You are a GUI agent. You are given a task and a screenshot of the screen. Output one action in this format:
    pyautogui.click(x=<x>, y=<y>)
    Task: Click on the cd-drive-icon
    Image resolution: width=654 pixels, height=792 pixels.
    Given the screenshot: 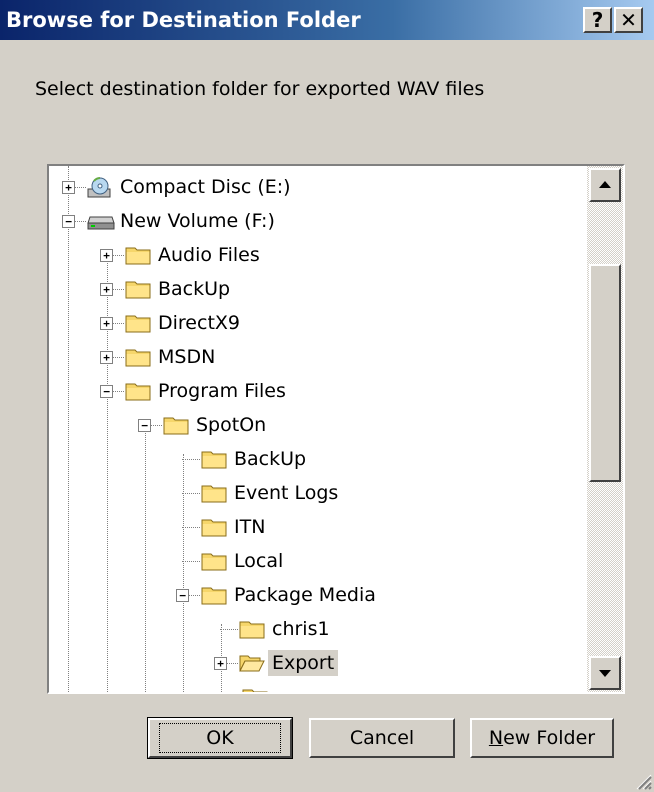 What is the action you would take?
    pyautogui.click(x=100, y=187)
    